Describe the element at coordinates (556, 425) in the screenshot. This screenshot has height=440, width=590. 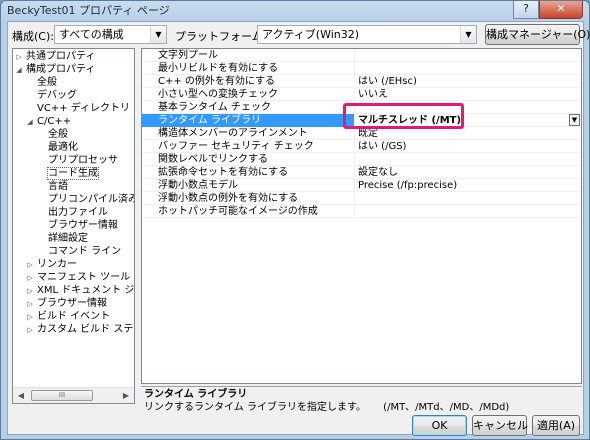
I see `apply-button: 適用(A)` at that location.